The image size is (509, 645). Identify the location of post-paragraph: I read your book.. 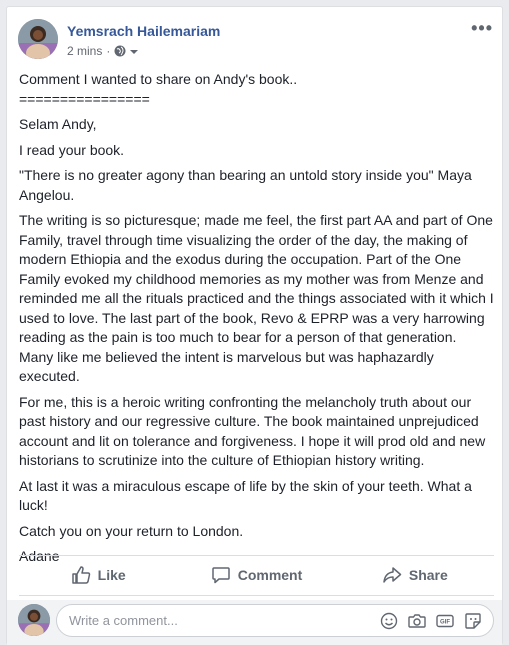
(72, 149).